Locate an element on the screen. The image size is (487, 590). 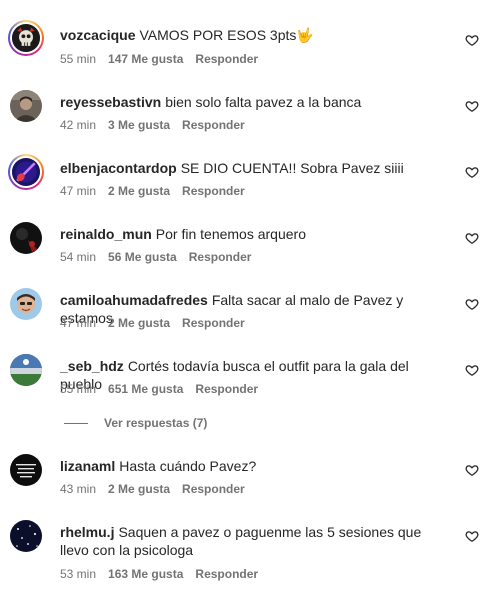
comment-likes: 651 Me gusta is located at coordinates (145, 389).